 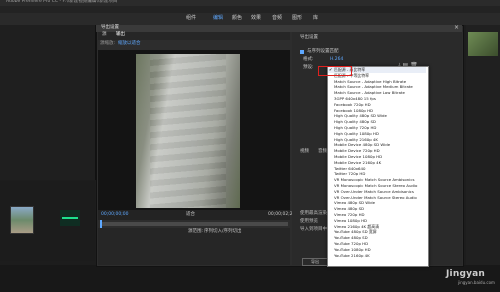 I want to click on preview-scrubber, so click(x=194, y=224).